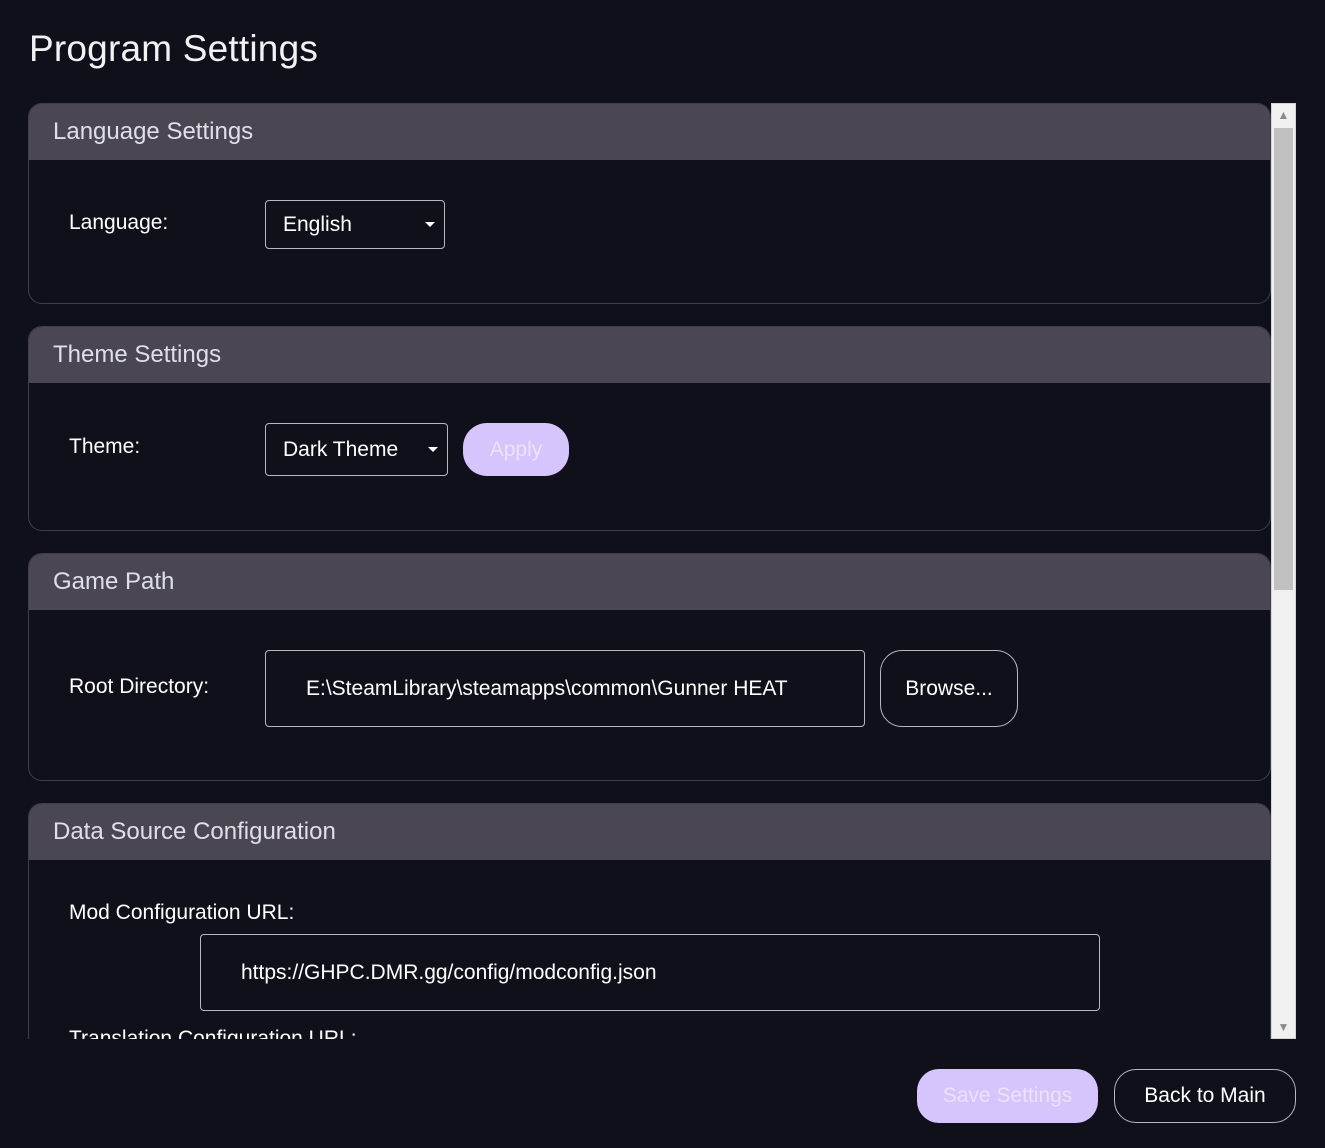 The image size is (1325, 1148). Describe the element at coordinates (174, 48) in the screenshot. I see `page-title: Program Settings` at that location.